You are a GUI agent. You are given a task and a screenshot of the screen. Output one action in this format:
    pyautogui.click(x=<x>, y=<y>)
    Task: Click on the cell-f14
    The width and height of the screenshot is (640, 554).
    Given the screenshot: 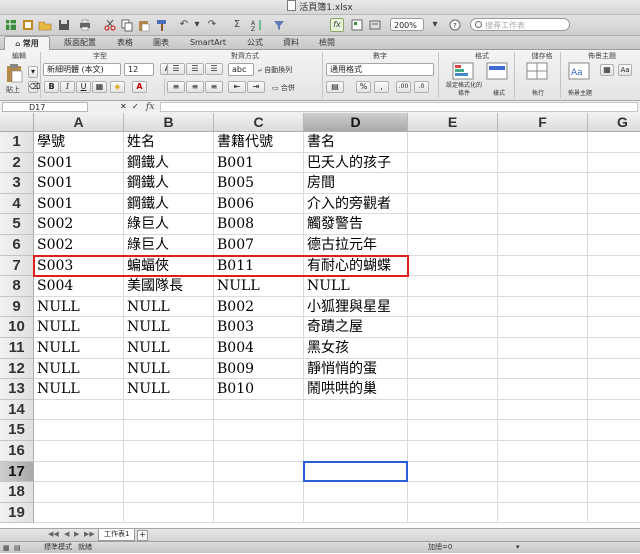 What is the action you would take?
    pyautogui.click(x=543, y=410)
    